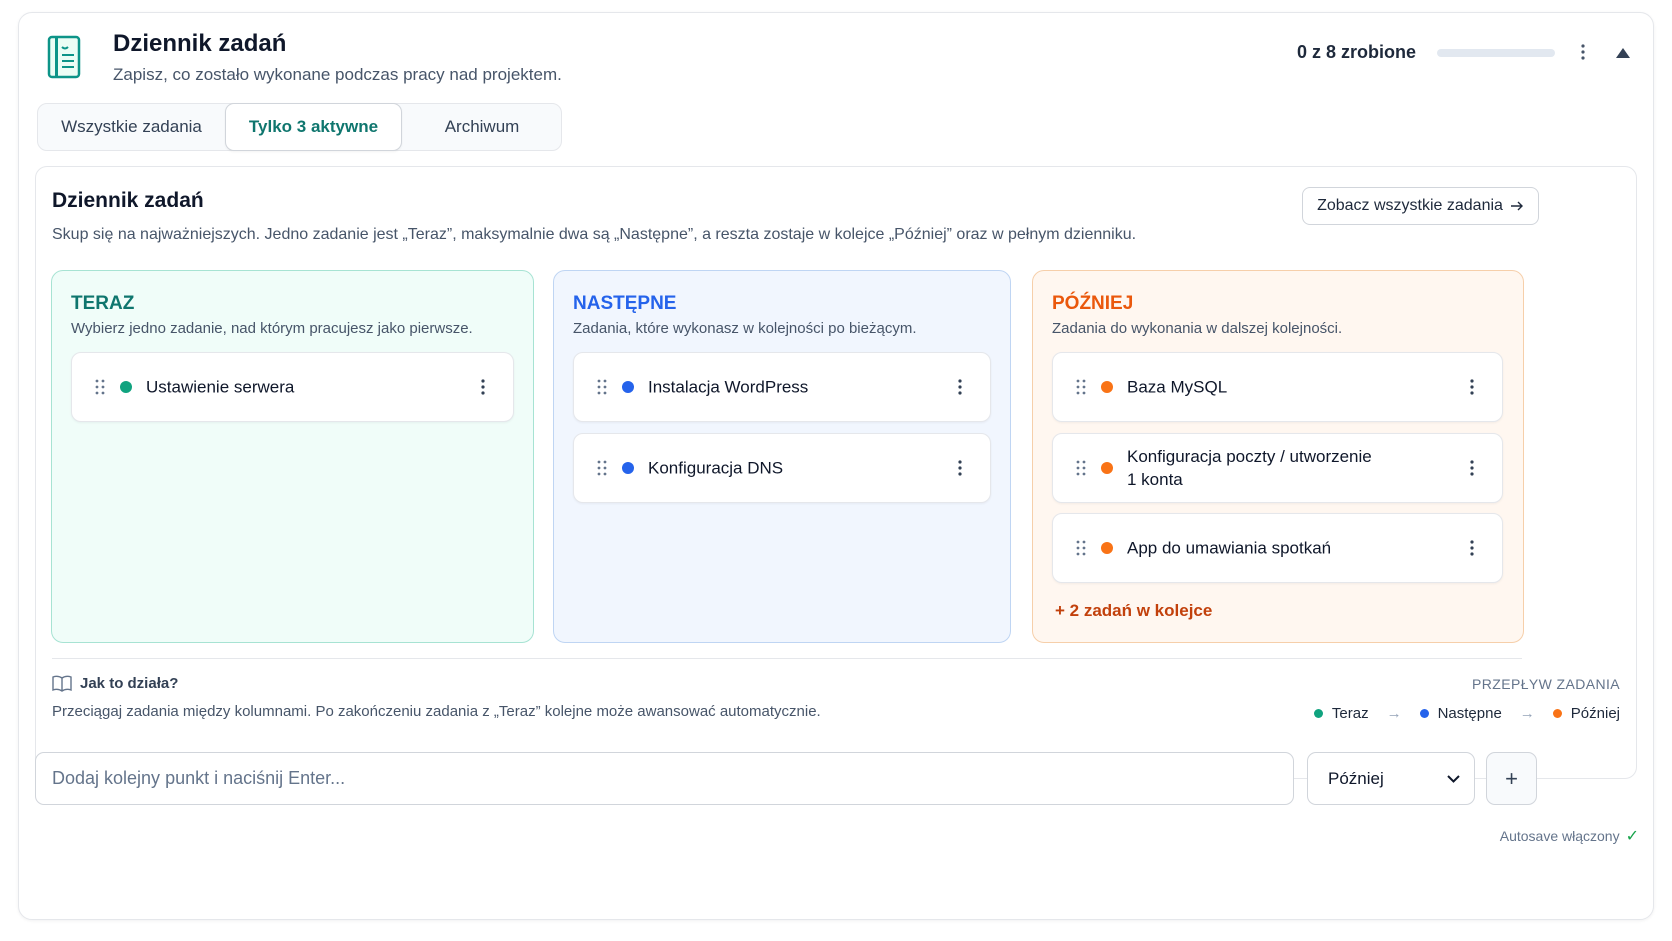 Image resolution: width=1672 pixels, height=941 pixels. What do you see at coordinates (664, 778) in the screenshot?
I see `add-task-input` at bounding box center [664, 778].